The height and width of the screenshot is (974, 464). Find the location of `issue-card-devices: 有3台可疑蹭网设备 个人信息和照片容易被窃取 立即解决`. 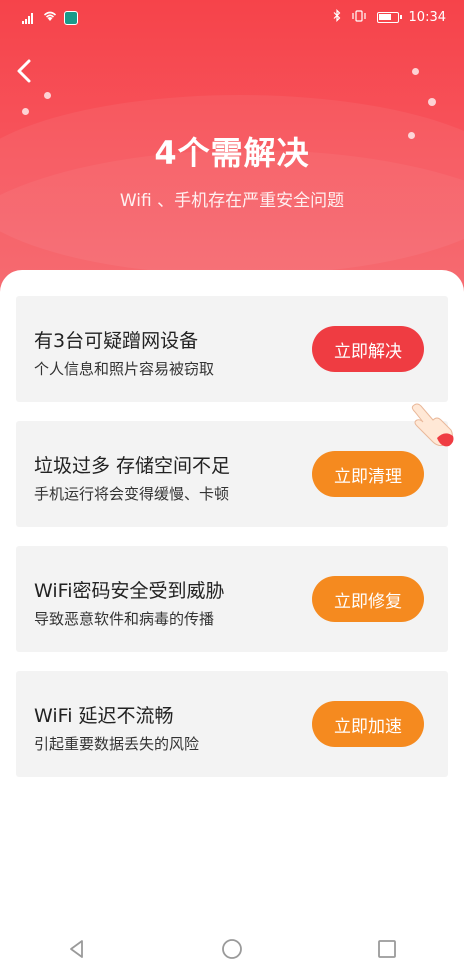

issue-card-devices: 有3台可疑蹭网设备 个人信息和照片容易被窃取 立即解决 is located at coordinates (232, 349).